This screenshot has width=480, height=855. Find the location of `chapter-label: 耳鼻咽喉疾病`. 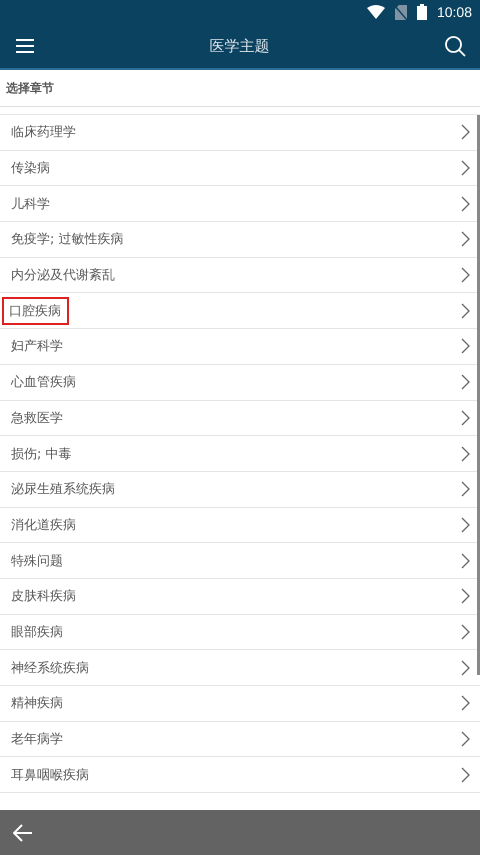

chapter-label: 耳鼻咽喉疾病 is located at coordinates (50, 775).